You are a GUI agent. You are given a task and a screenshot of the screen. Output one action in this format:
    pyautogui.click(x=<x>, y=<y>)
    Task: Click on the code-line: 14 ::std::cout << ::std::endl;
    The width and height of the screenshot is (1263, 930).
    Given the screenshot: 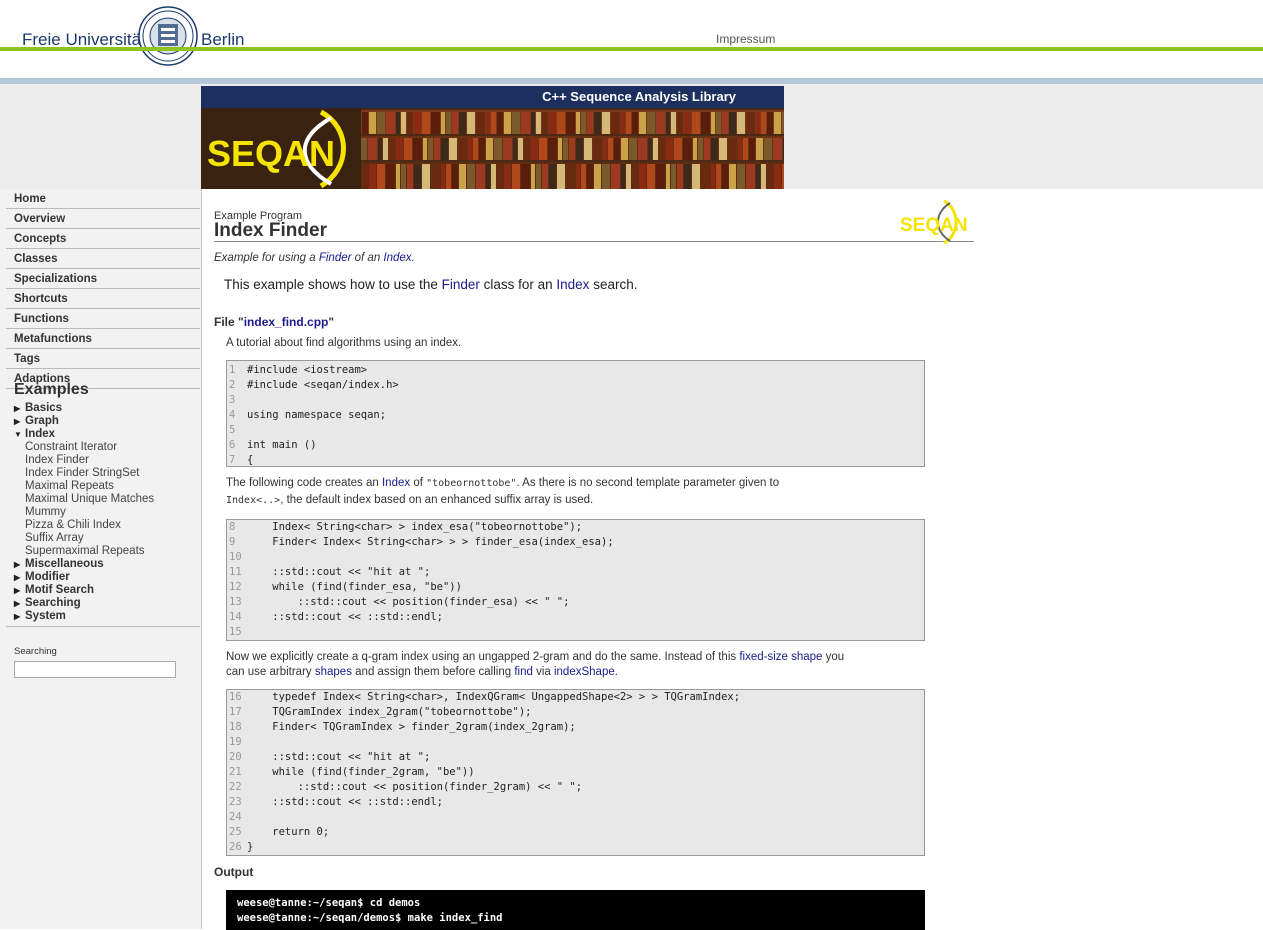 What is the action you would take?
    pyautogui.click(x=575, y=617)
    